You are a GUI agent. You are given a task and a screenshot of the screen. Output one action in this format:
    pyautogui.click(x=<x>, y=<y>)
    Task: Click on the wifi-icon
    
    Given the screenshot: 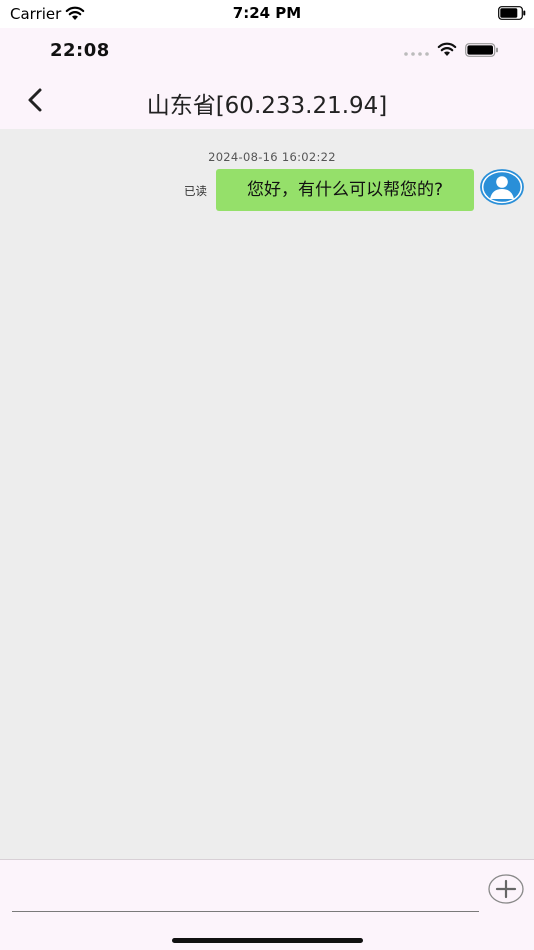 What is the action you would take?
    pyautogui.click(x=447, y=49)
    